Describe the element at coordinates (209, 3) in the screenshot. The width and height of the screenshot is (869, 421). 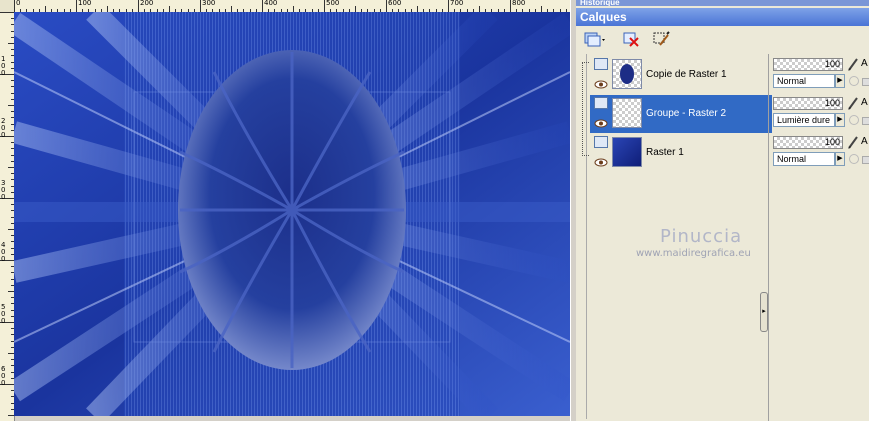
I see `ruler-label: 300` at that location.